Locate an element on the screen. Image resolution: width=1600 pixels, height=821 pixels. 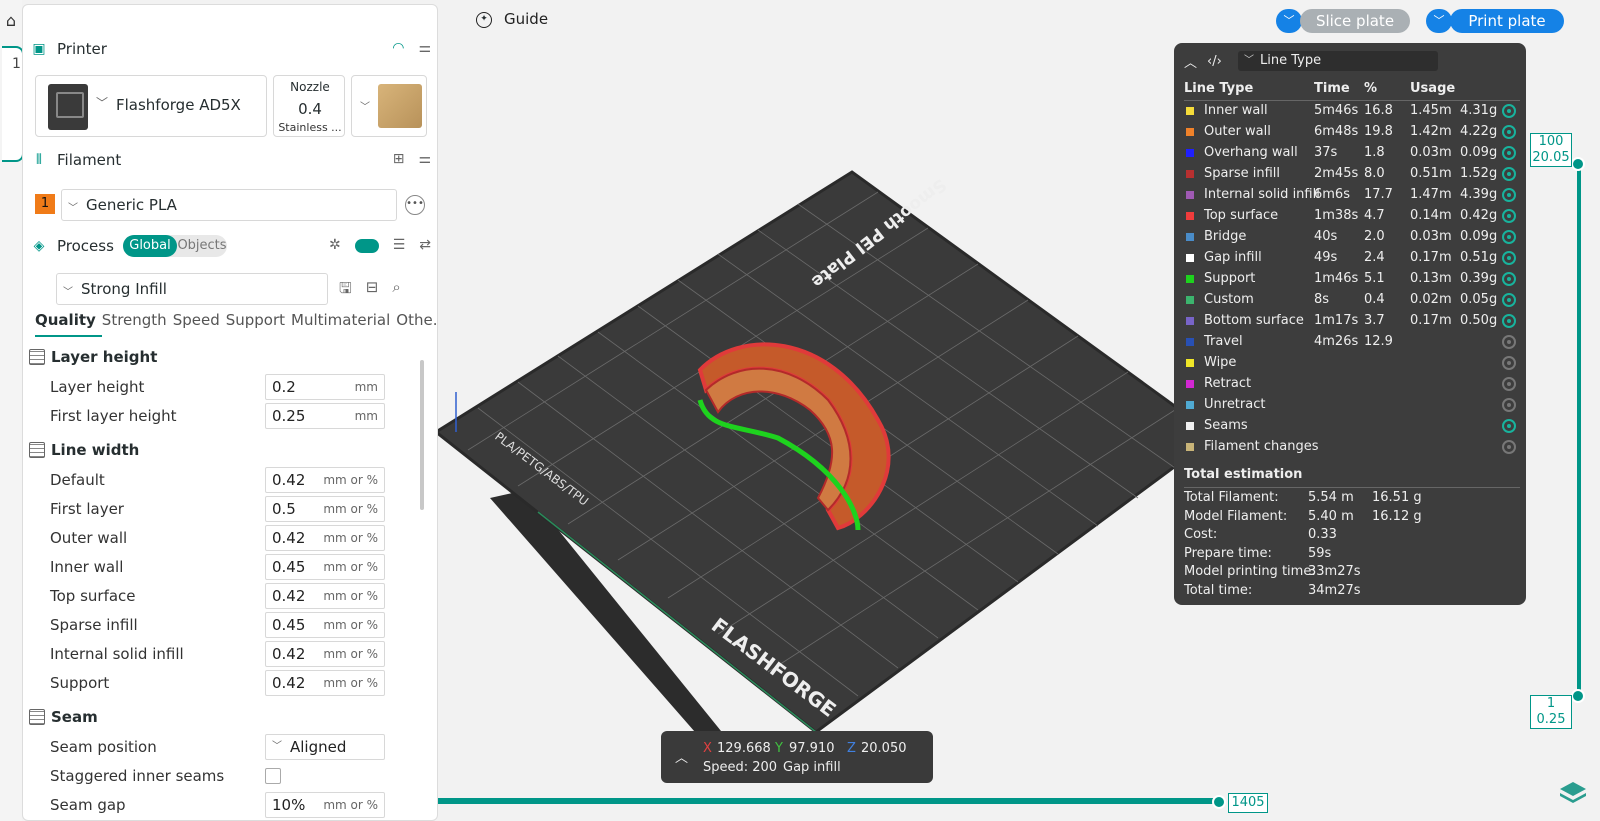
wifi-icon: ◠ is located at coordinates (398, 48).